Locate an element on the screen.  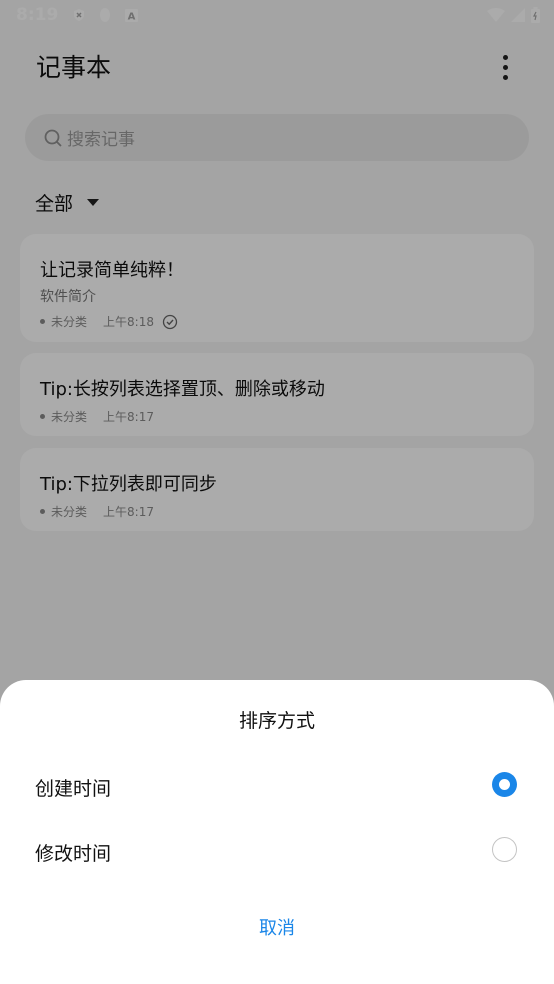
radio-unselected-icon is located at coordinates (504, 849).